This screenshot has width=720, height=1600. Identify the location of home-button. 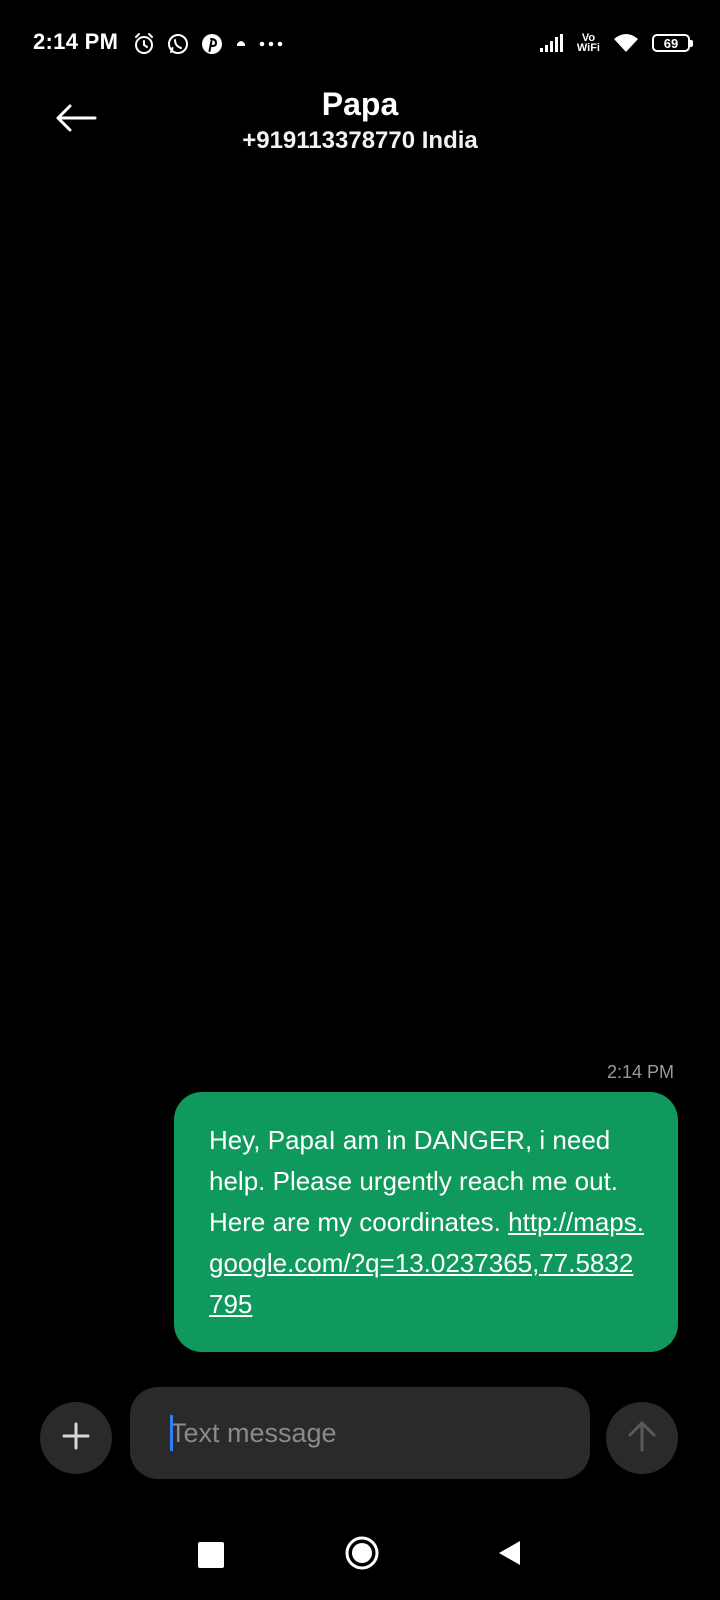
(362, 1555).